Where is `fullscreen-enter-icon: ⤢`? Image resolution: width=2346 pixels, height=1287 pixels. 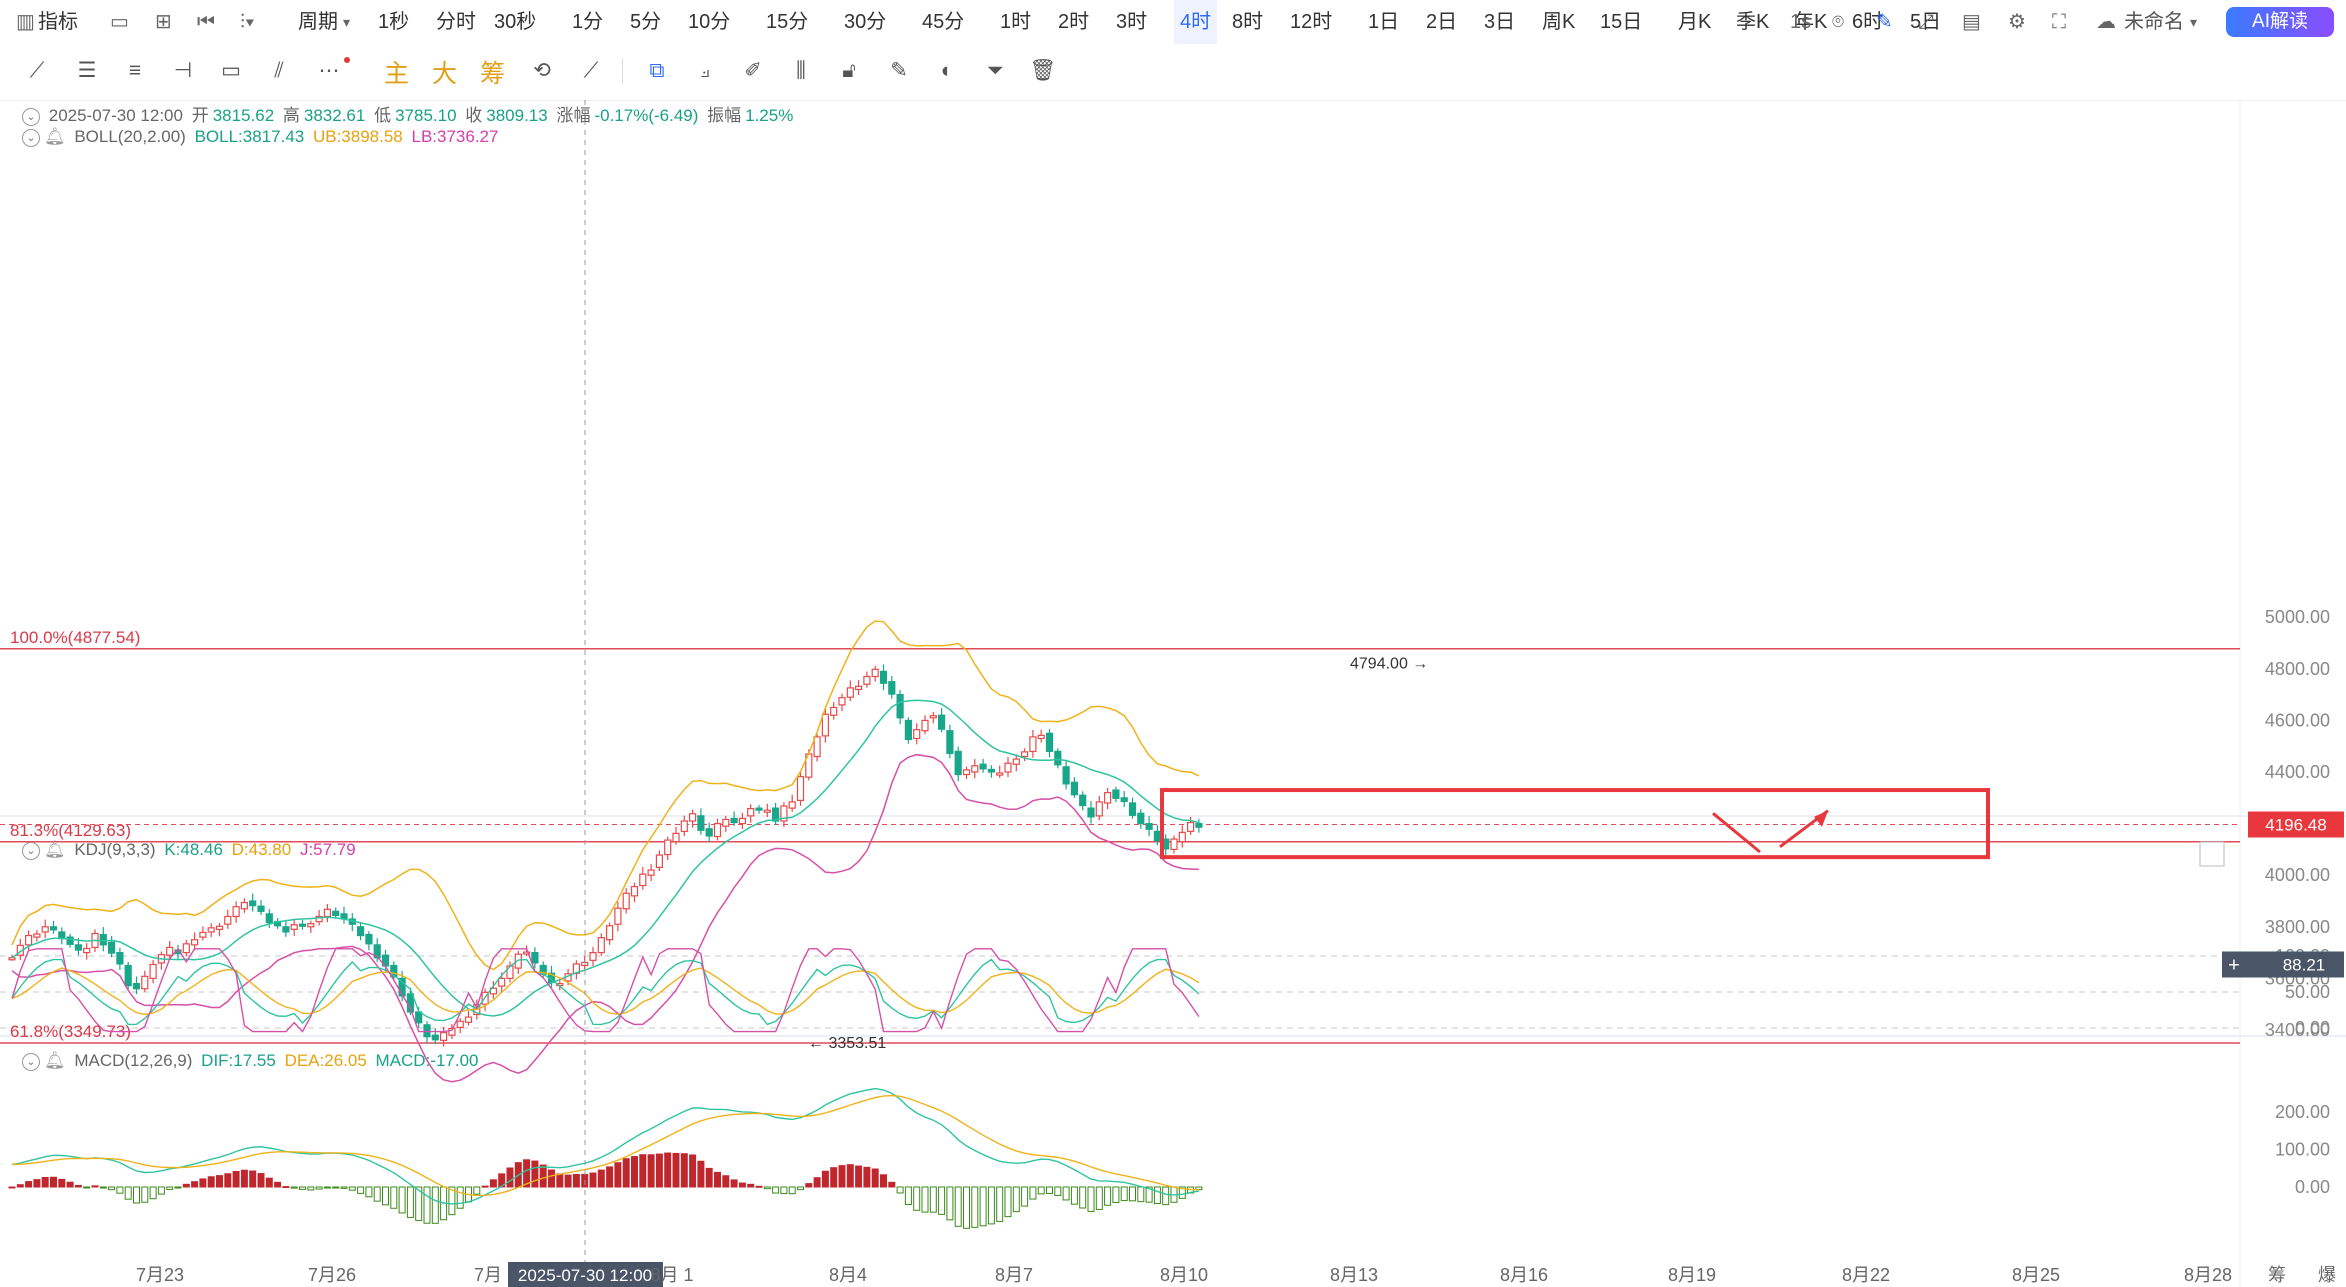 fullscreen-enter-icon: ⤢ is located at coordinates (1926, 22).